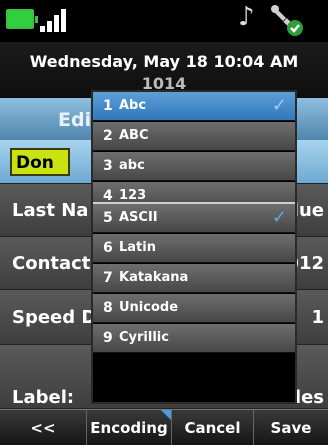 This screenshot has height=445, width=328. What do you see at coordinates (133, 195) in the screenshot?
I see `option-label: 123` at bounding box center [133, 195].